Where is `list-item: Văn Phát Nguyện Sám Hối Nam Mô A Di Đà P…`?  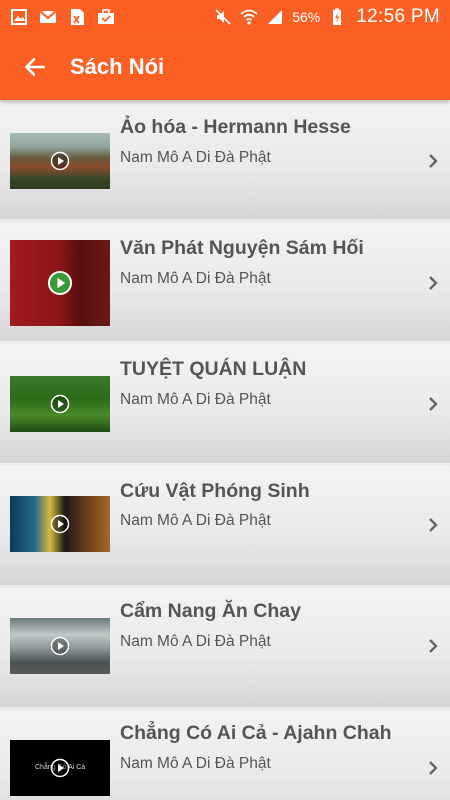 list-item: Văn Phát Nguyện Sám Hối Nam Mô A Di Đà P… is located at coordinates (225, 281).